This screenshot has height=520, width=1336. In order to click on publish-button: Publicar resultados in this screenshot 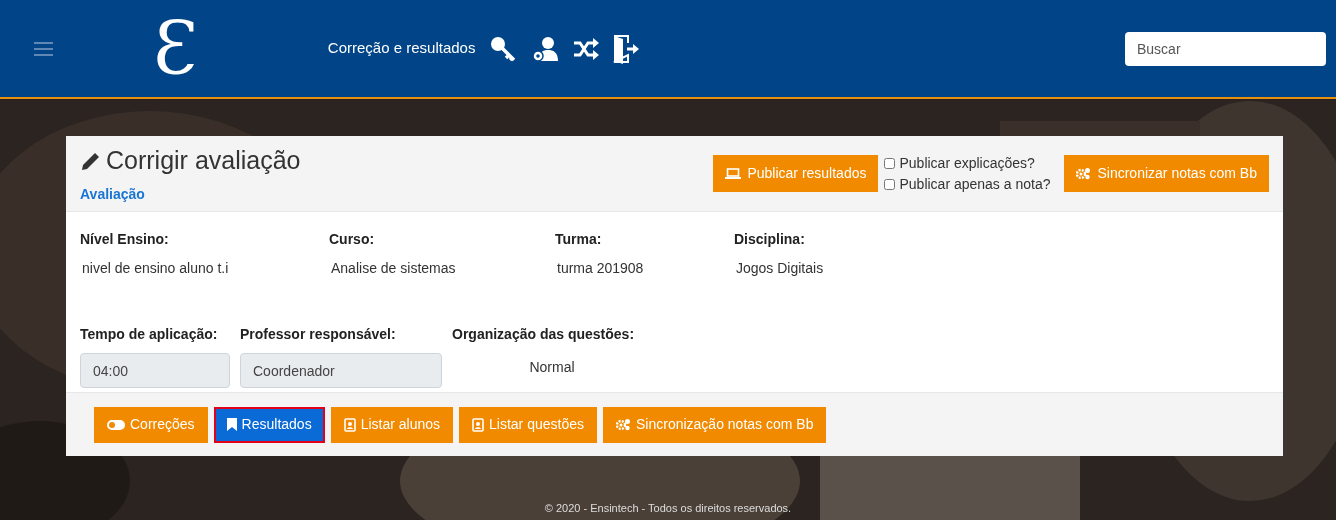, I will do `click(796, 173)`.